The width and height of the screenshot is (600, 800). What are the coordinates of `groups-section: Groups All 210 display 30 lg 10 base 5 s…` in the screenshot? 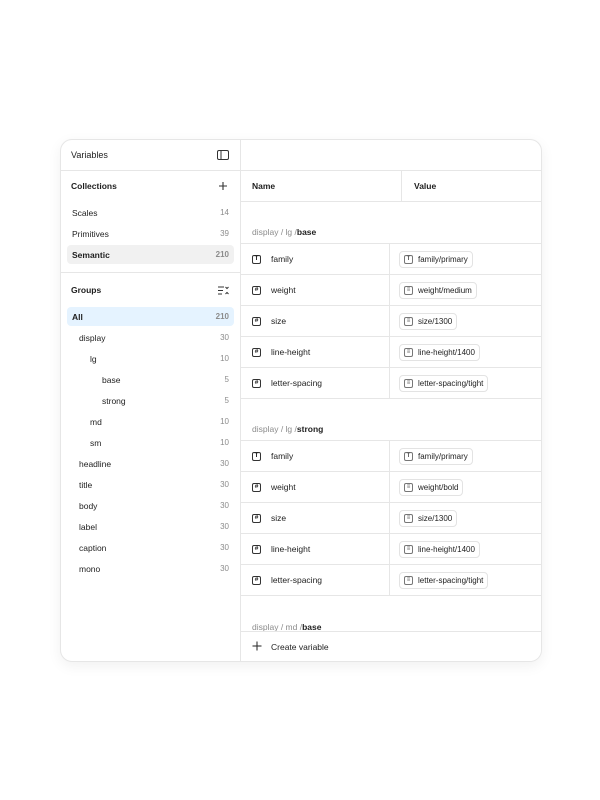 It's located at (150, 426).